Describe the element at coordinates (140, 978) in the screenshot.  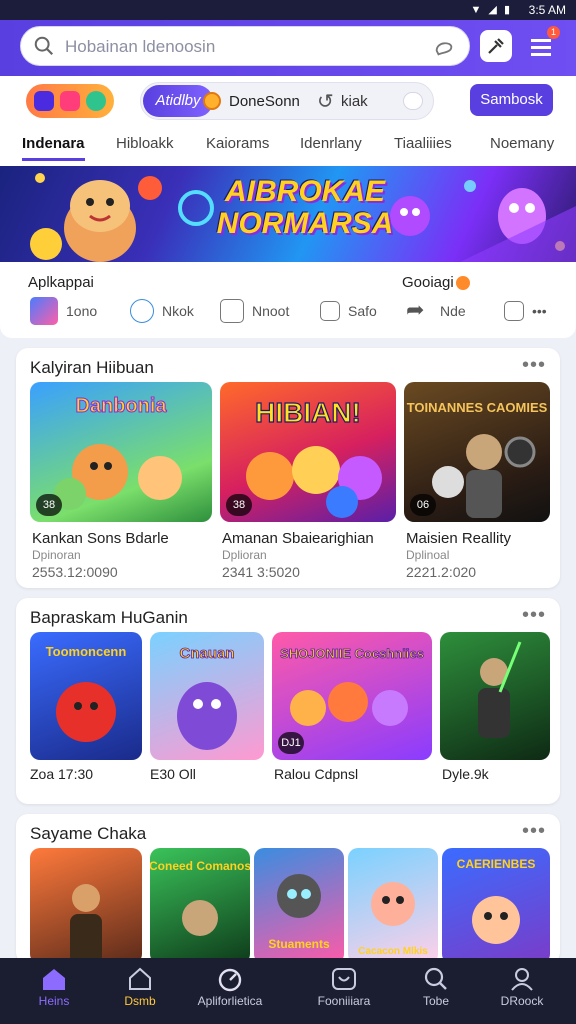
I see `house-outline-icon` at that location.